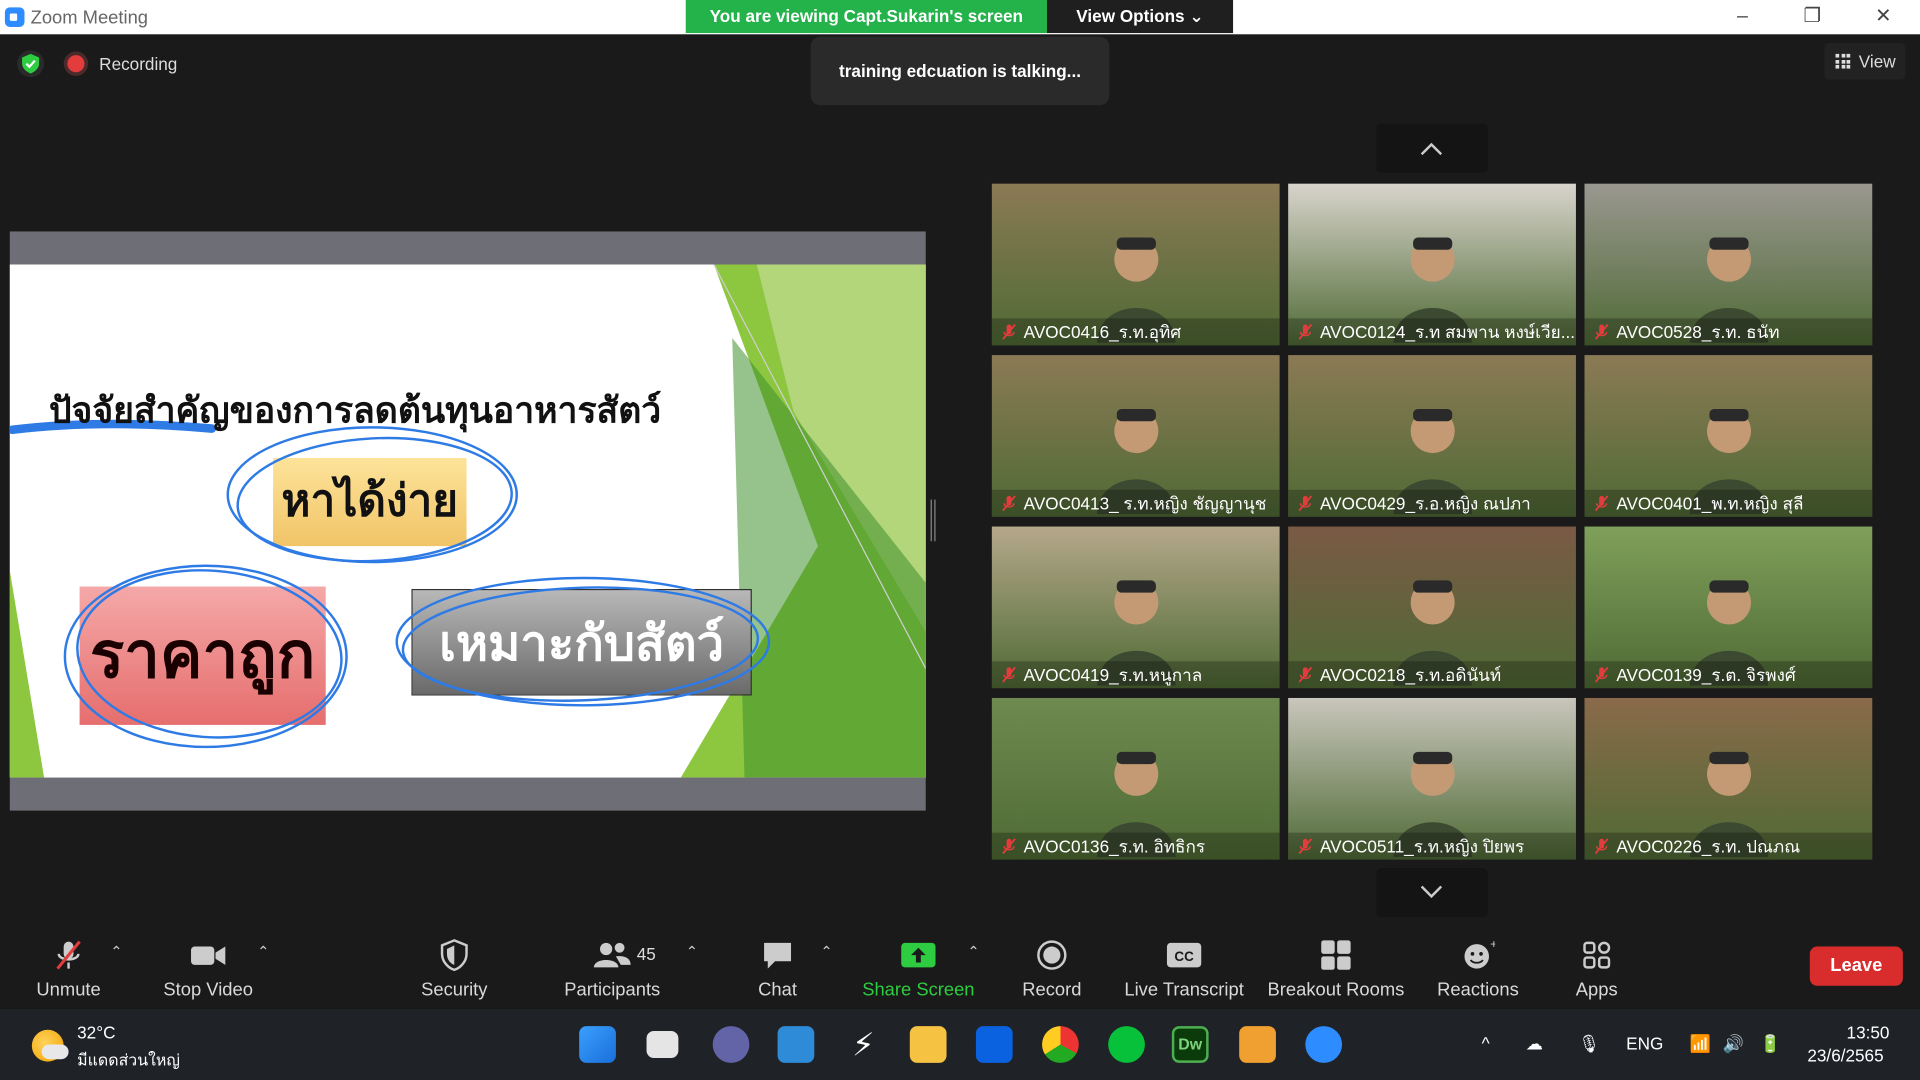 This screenshot has height=1080, width=1920. I want to click on stop-video-label: Stop Video, so click(208, 990).